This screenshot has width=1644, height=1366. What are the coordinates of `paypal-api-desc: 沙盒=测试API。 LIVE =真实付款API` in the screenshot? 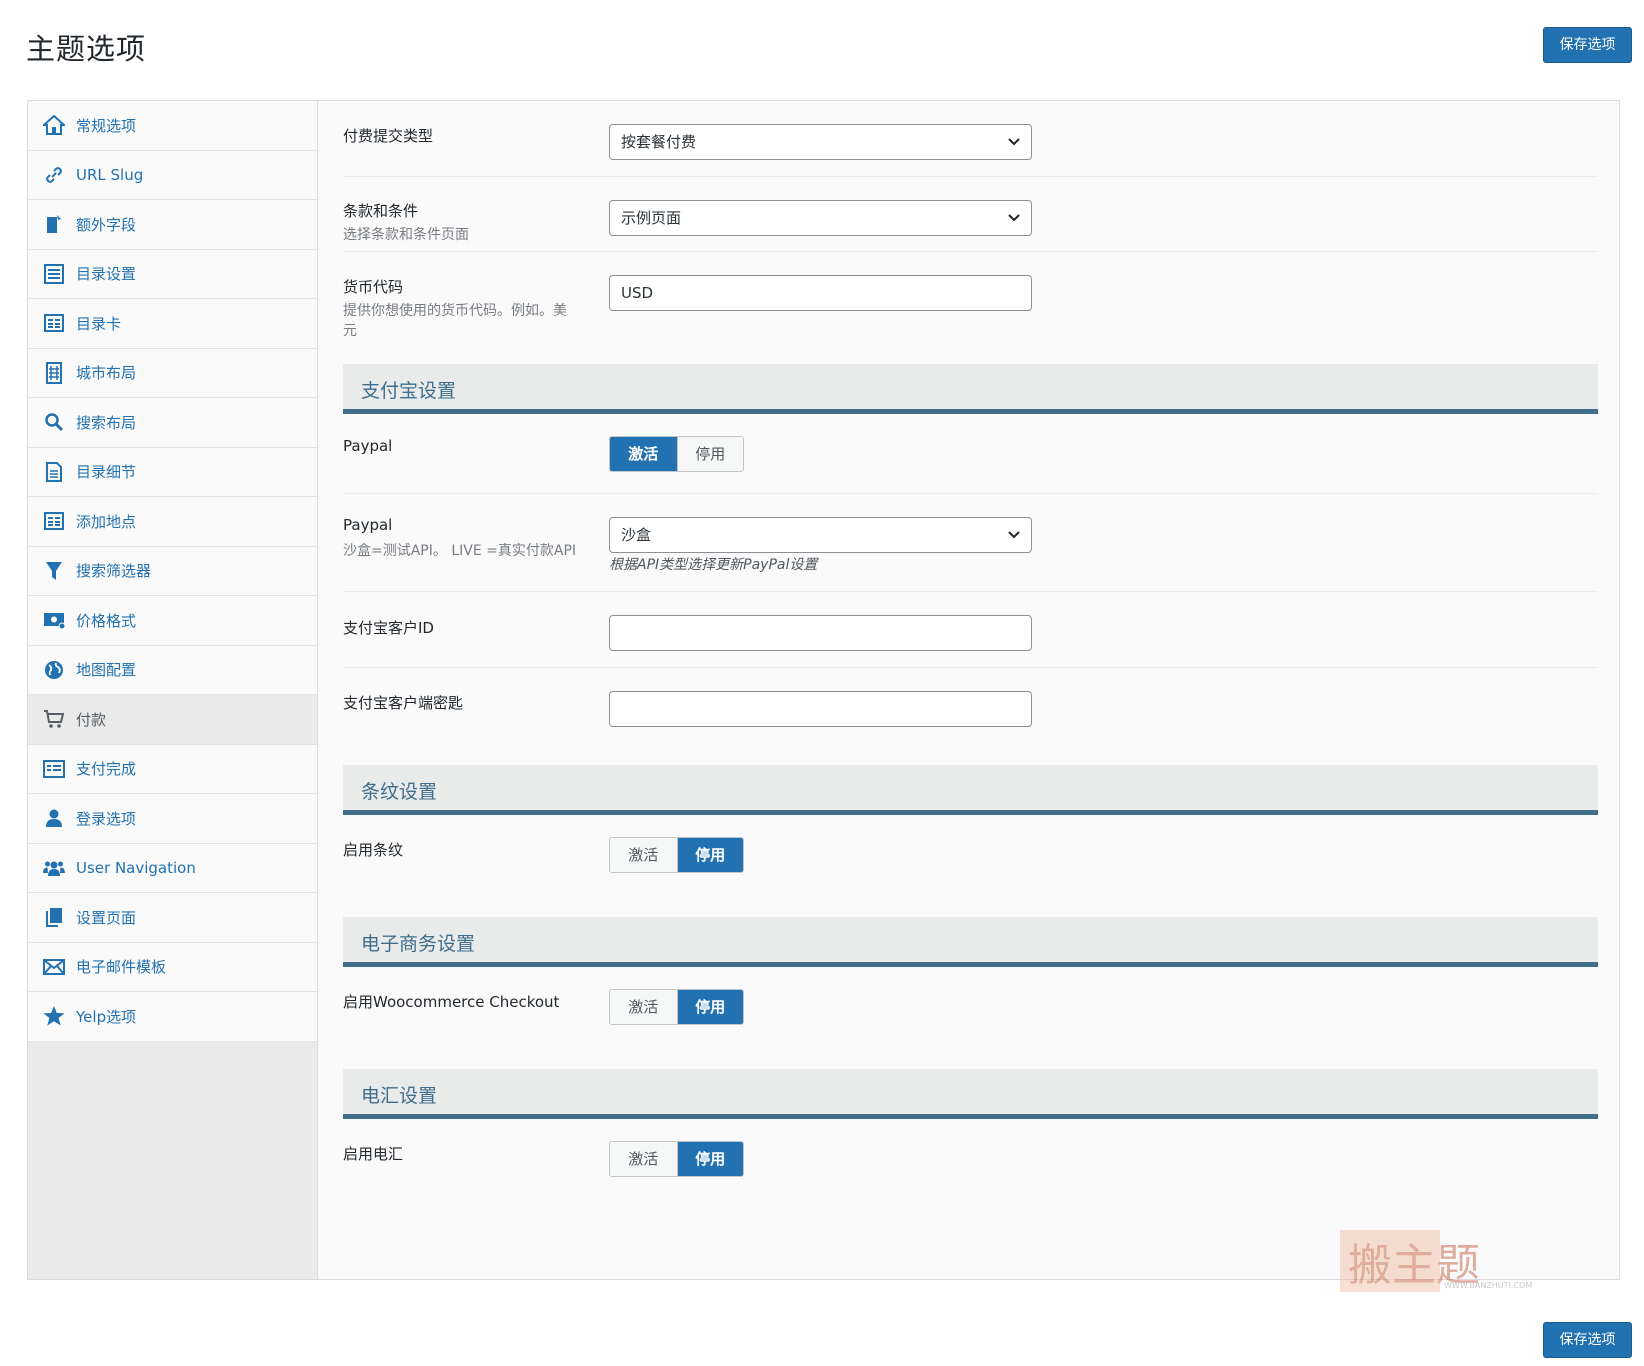 It's located at (460, 551).